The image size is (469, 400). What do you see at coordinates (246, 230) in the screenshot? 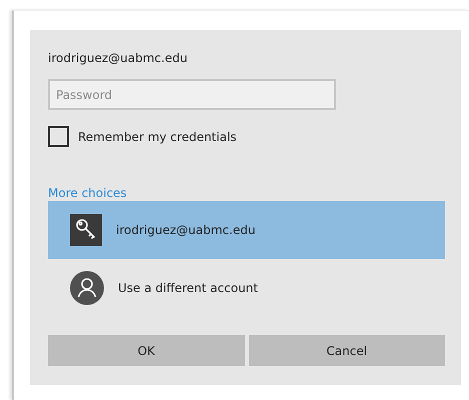
I see `account-choice: irodriguez@uabmc.edu` at bounding box center [246, 230].